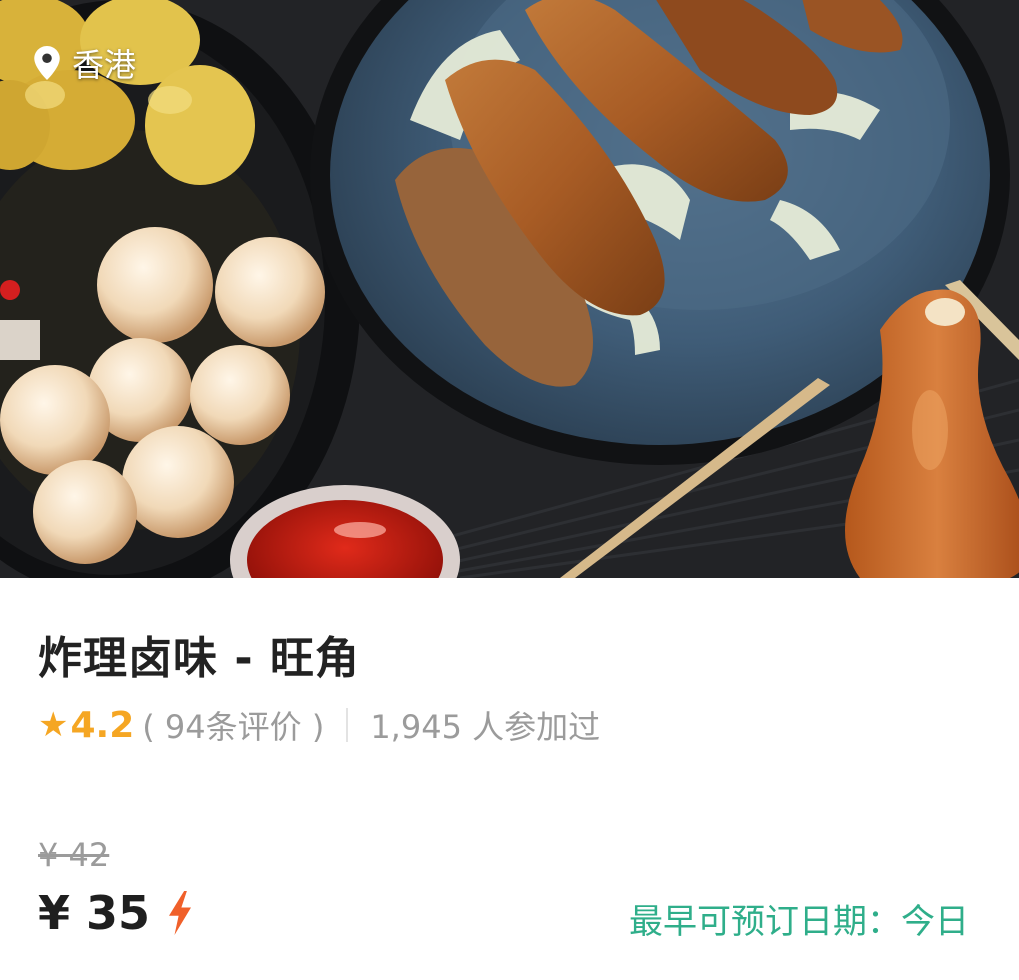 The height and width of the screenshot is (980, 1019). I want to click on map-pin-icon, so click(47, 63).